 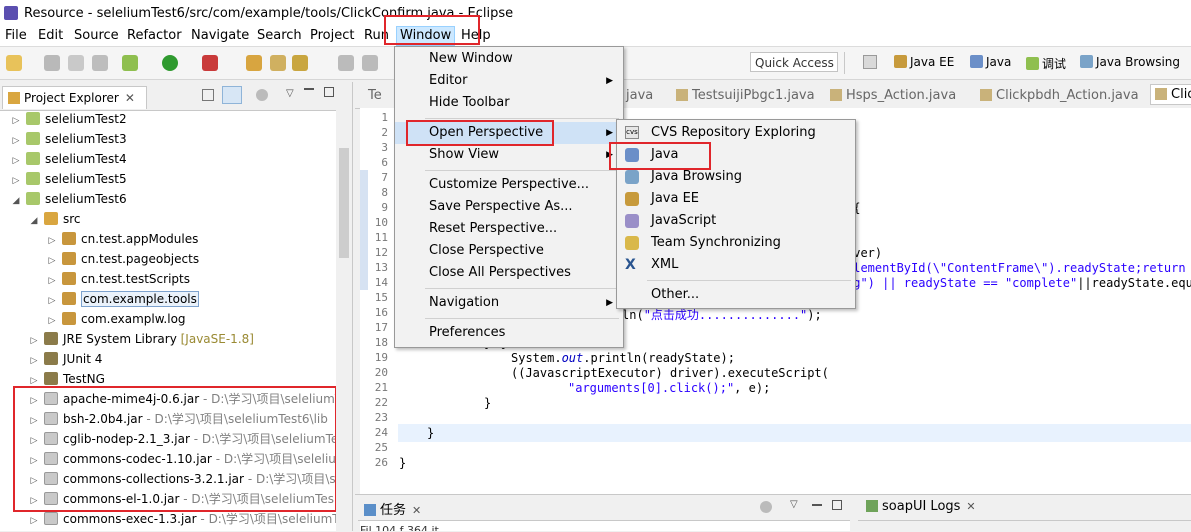 I want to click on save-icon, so click(x=52, y=63).